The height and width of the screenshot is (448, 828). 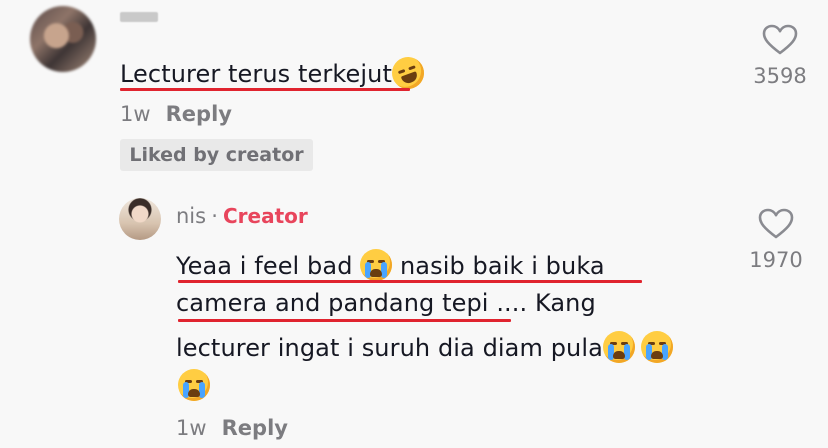 What do you see at coordinates (264, 266) in the screenshot?
I see `reply-text-1a: Yeaa i feel bad` at bounding box center [264, 266].